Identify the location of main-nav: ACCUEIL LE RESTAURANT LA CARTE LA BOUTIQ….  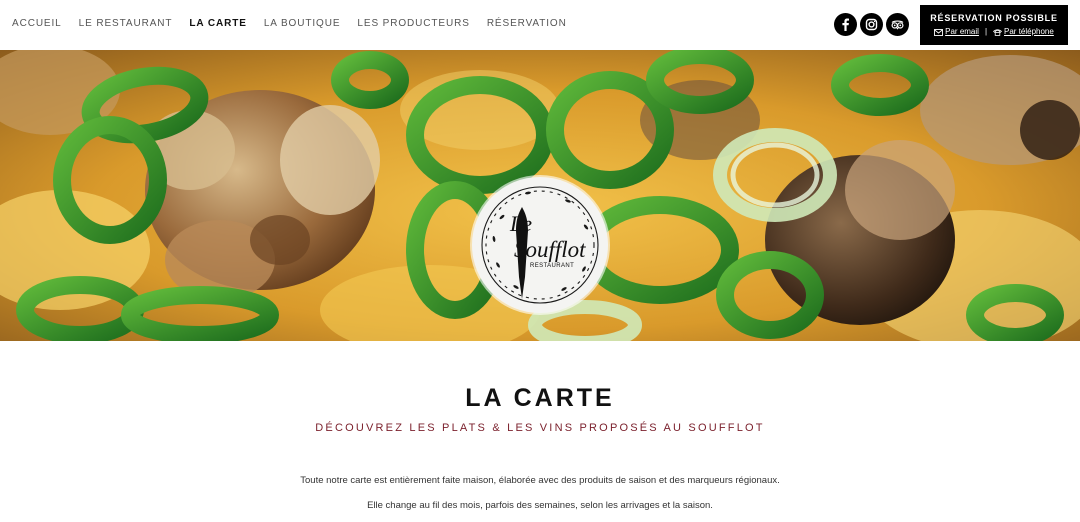
(298, 24).